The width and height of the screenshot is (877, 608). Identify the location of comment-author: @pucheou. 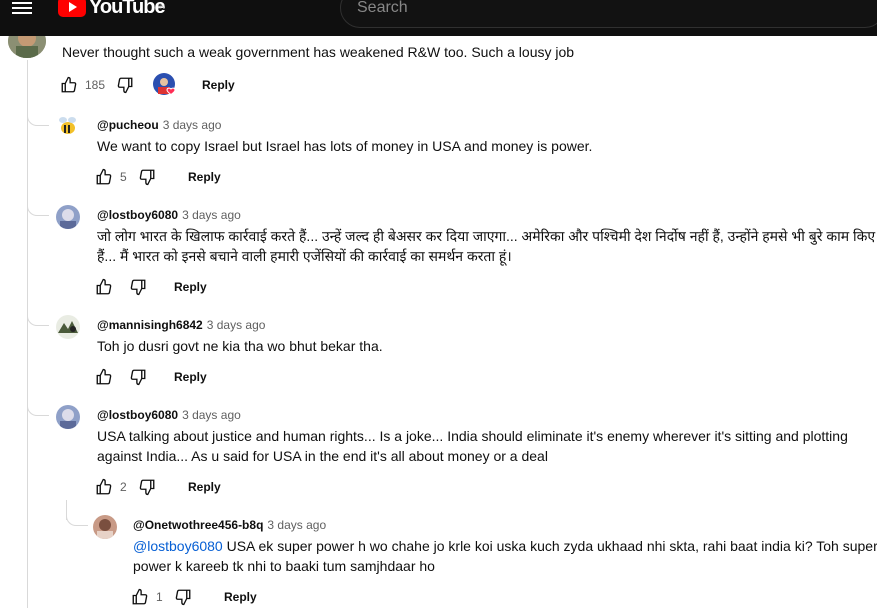
(128, 125).